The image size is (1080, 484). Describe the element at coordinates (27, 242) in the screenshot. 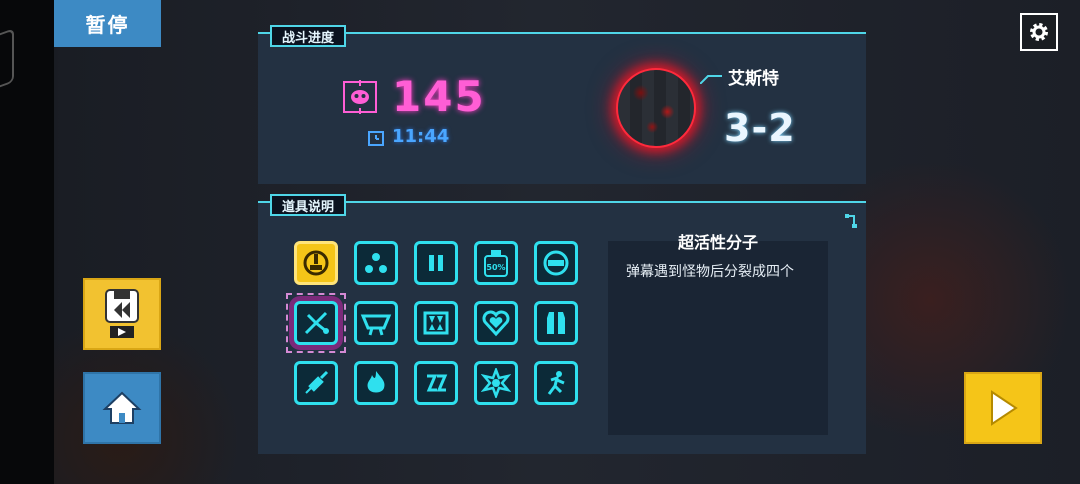

I see `left-edge-bar` at that location.